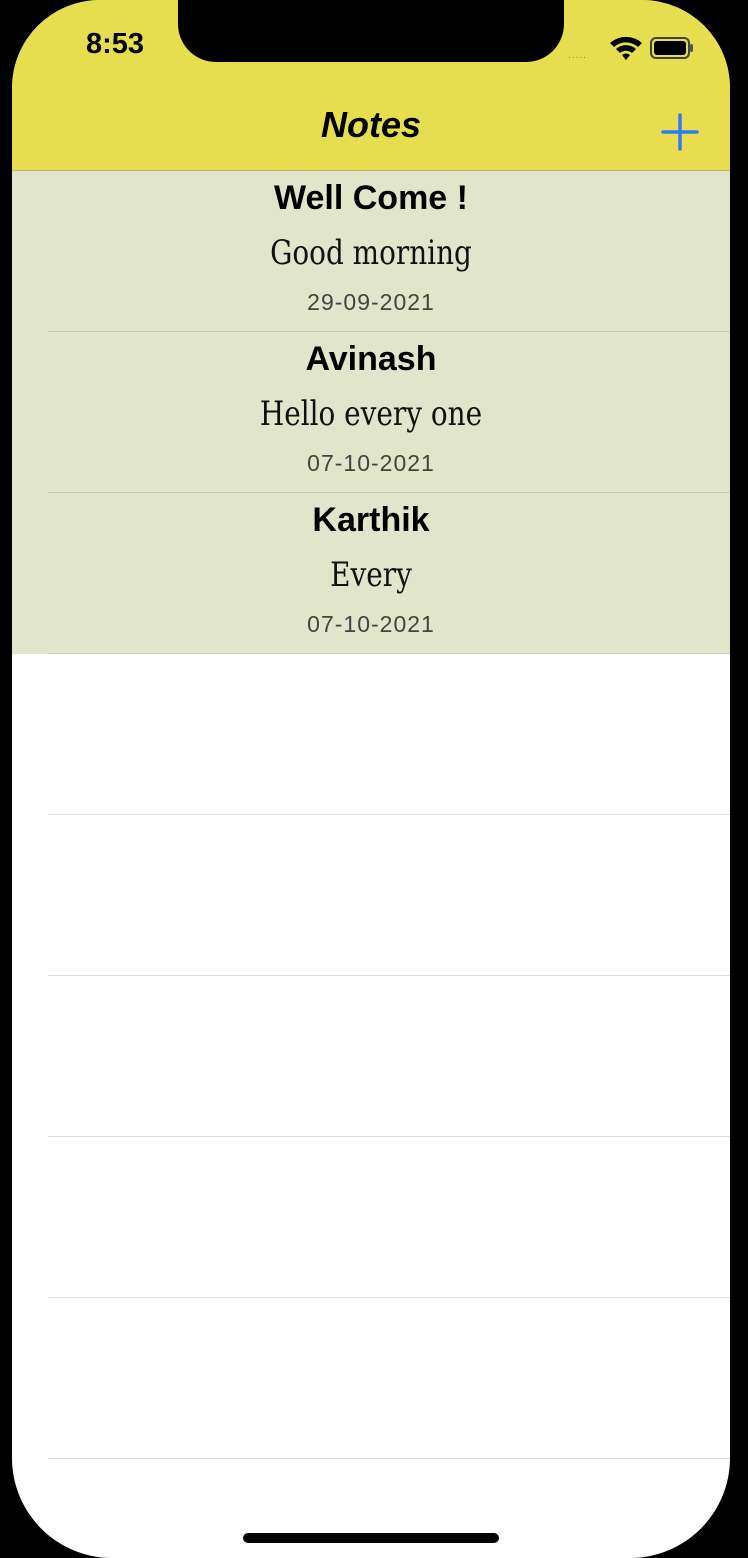 This screenshot has width=748, height=1558. I want to click on row-separator, so click(389, 1458).